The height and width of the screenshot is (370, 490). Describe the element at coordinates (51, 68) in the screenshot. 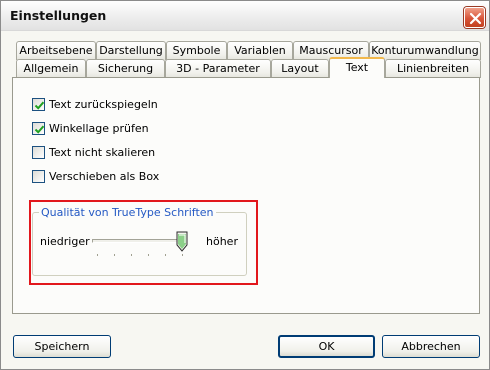

I see `tab-allgemein: Allgemein` at that location.